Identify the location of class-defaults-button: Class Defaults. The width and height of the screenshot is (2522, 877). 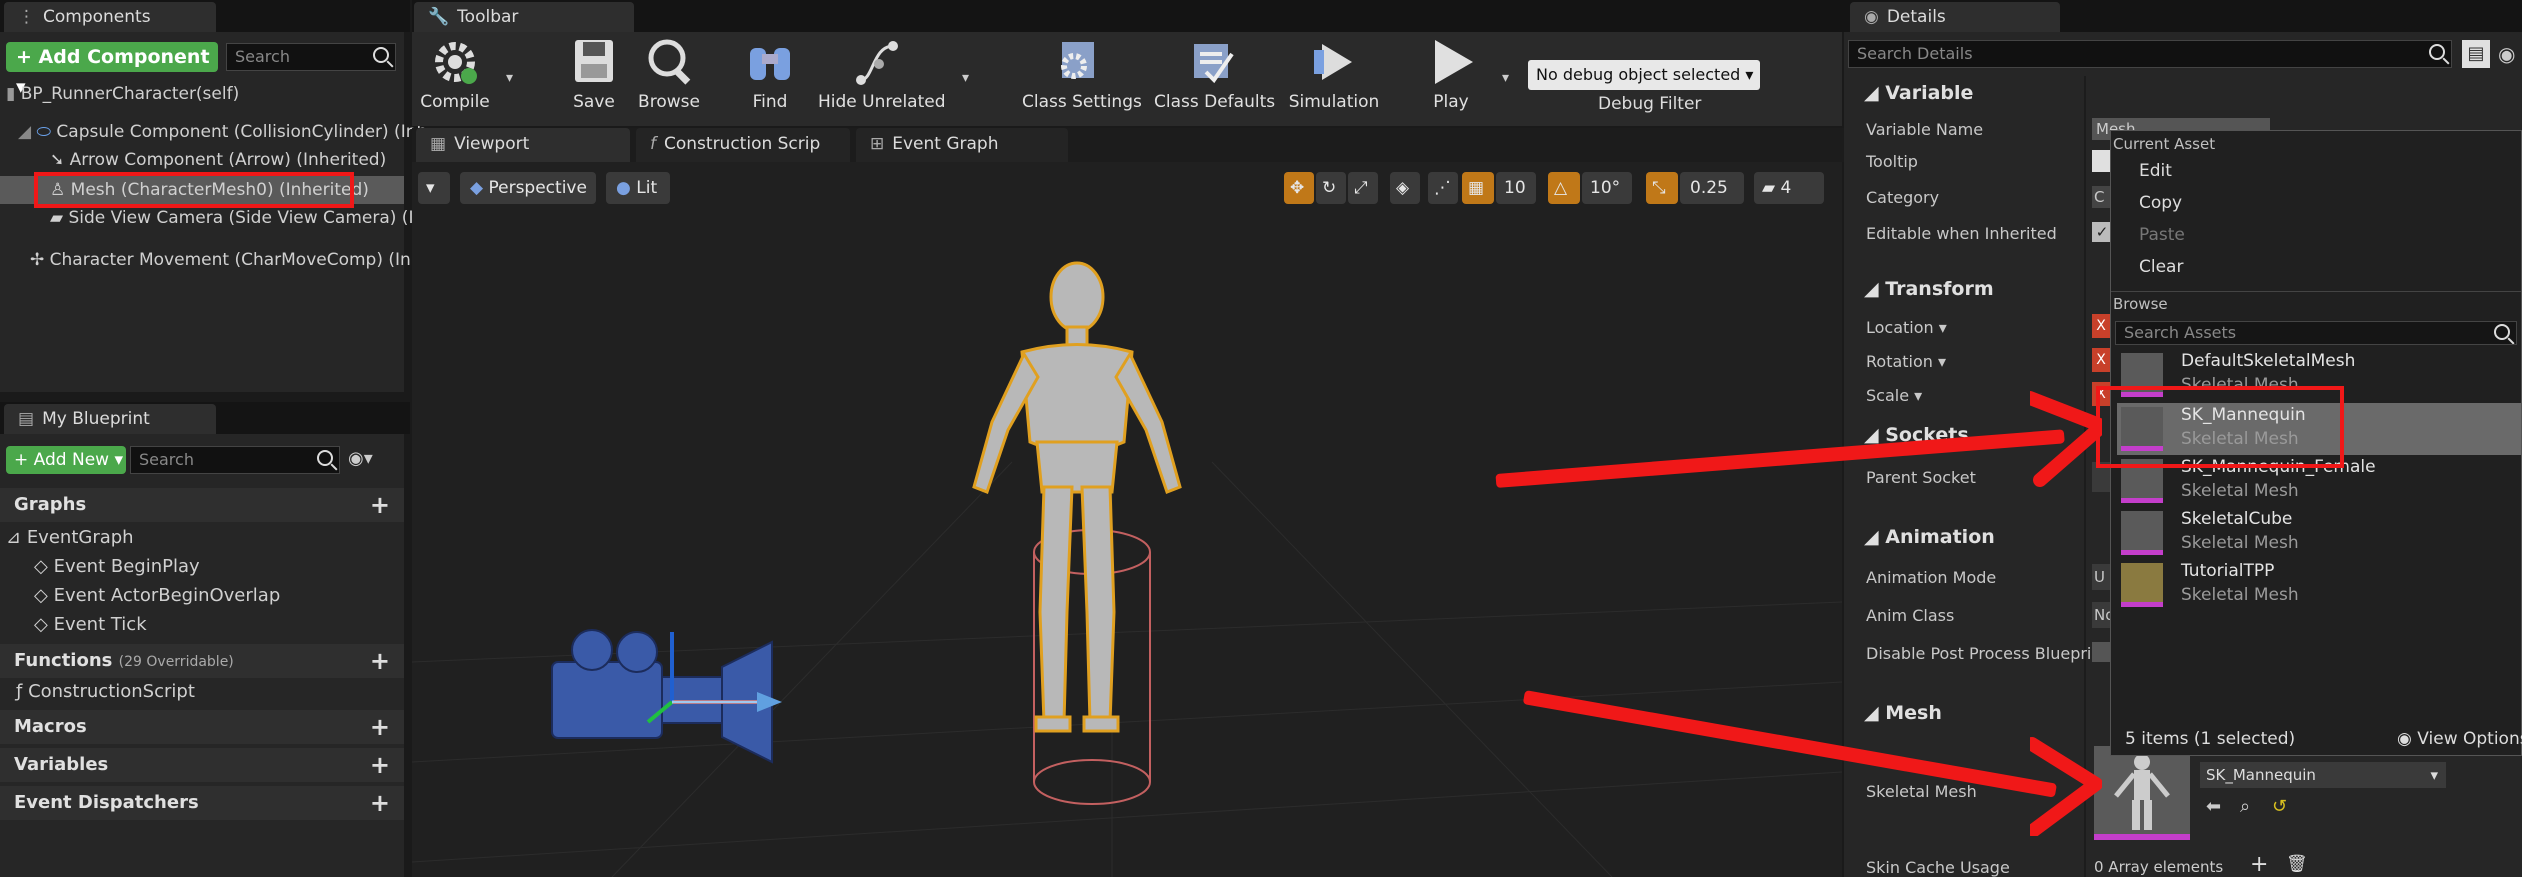
(1214, 74).